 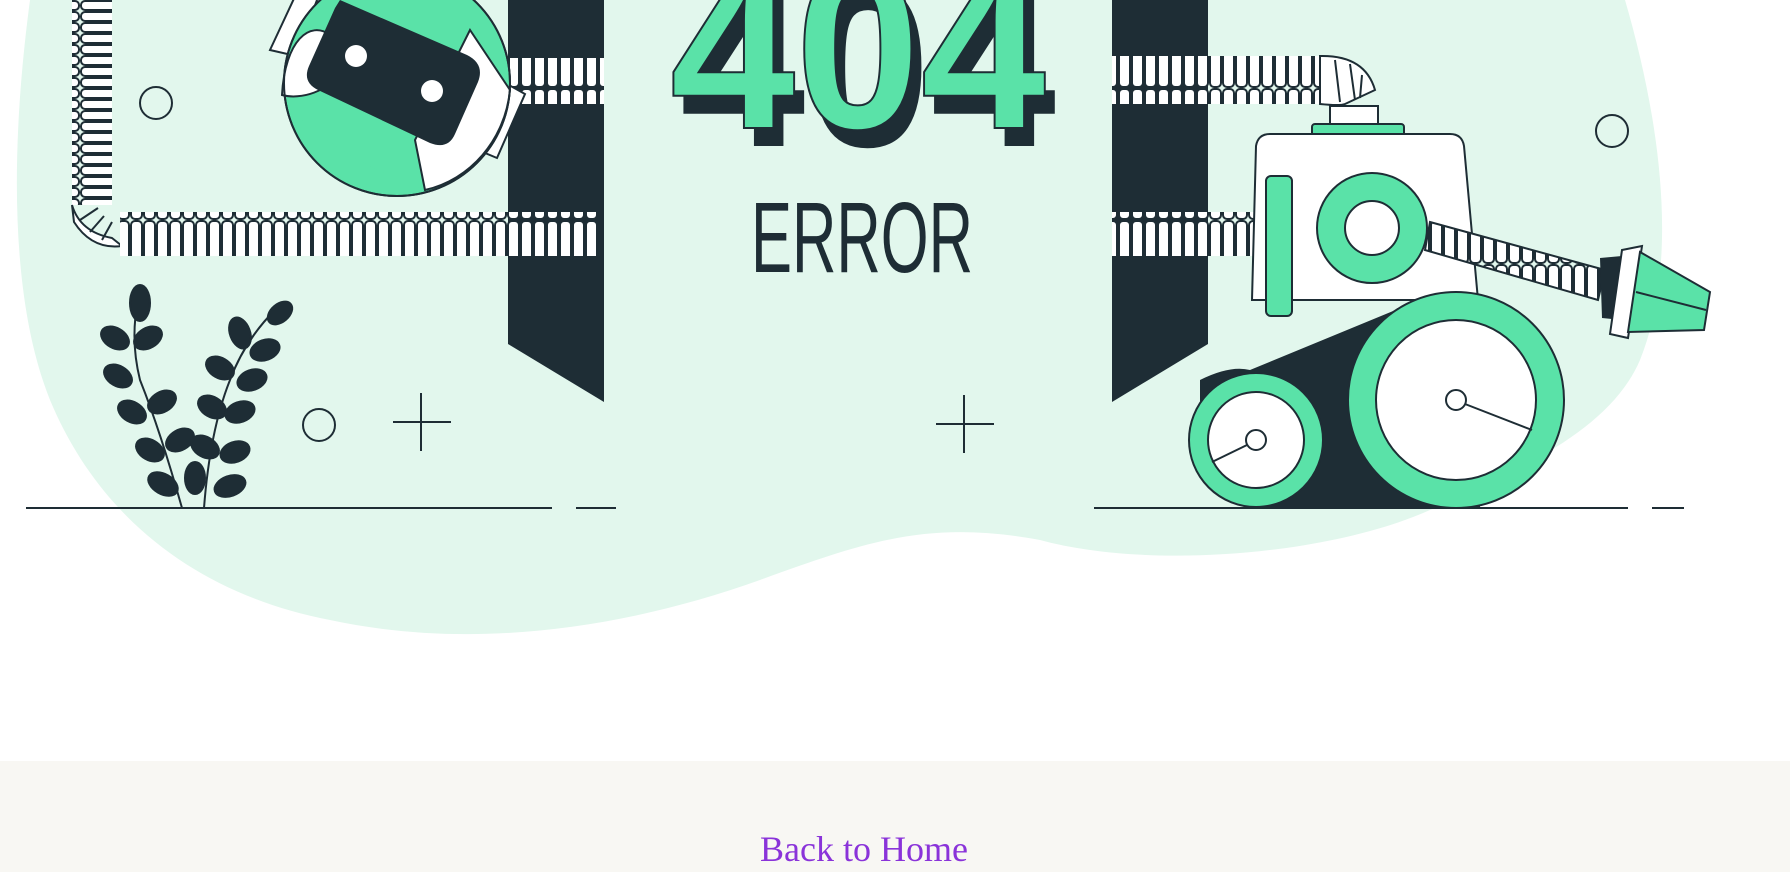 I want to click on error-label: ERROR, so click(x=862, y=238).